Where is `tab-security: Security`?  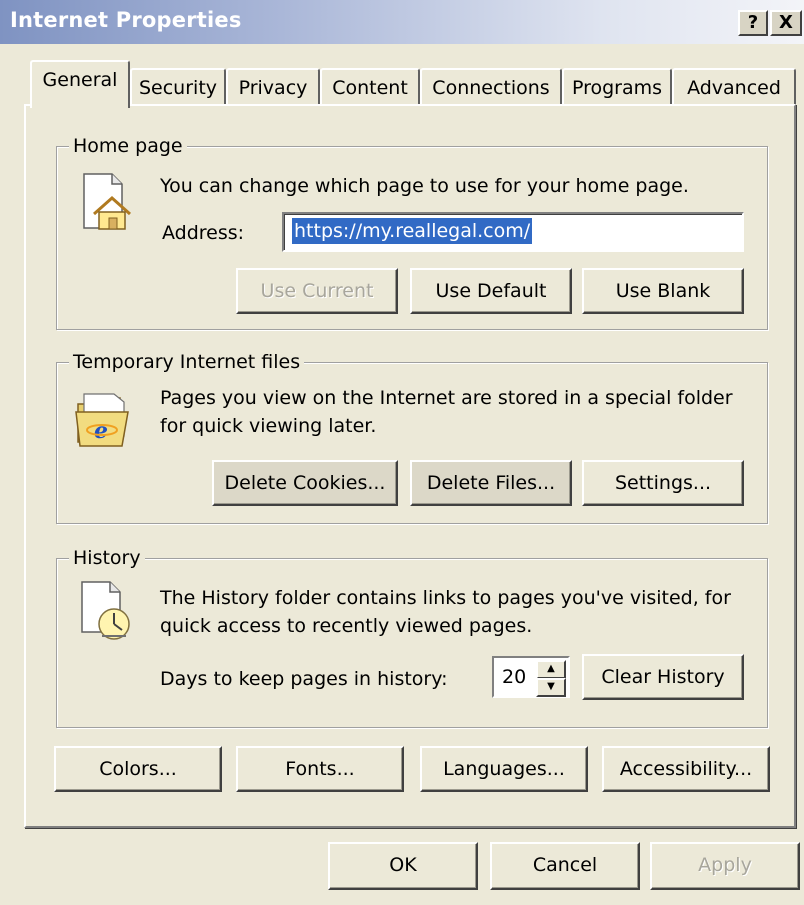
tab-security: Security is located at coordinates (178, 87).